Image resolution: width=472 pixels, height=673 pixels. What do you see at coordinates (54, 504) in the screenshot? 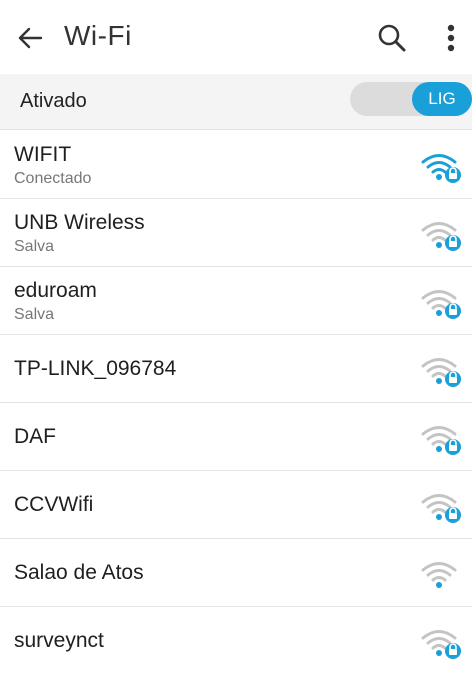
I see `network-name: CCVWifi` at bounding box center [54, 504].